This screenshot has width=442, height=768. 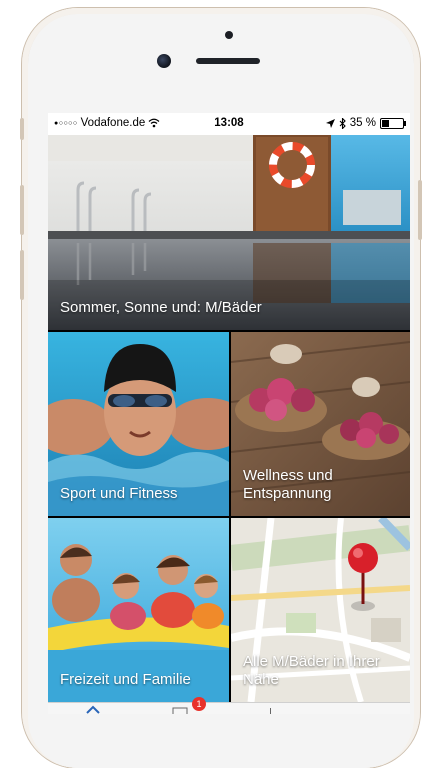 I want to click on status-indicators: 35 %, so click(x=365, y=123).